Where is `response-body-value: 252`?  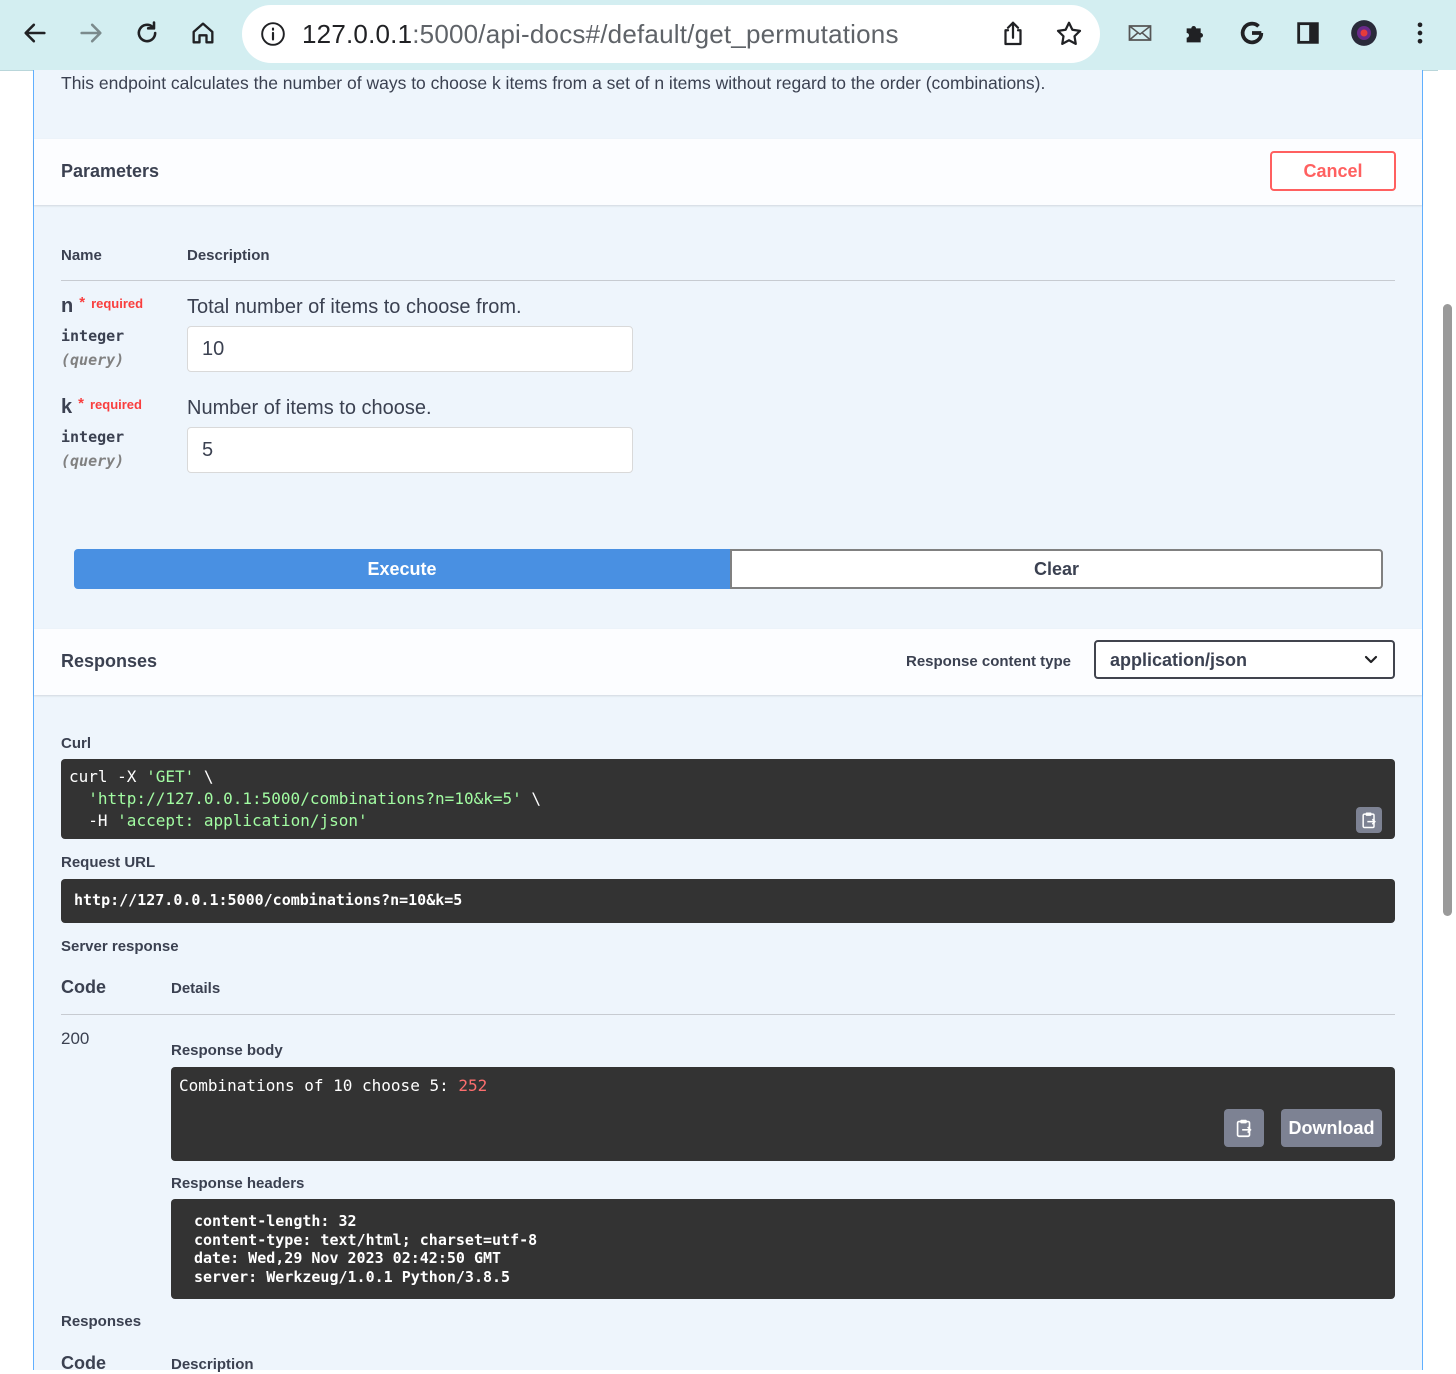 response-body-value: 252 is located at coordinates (473, 1085).